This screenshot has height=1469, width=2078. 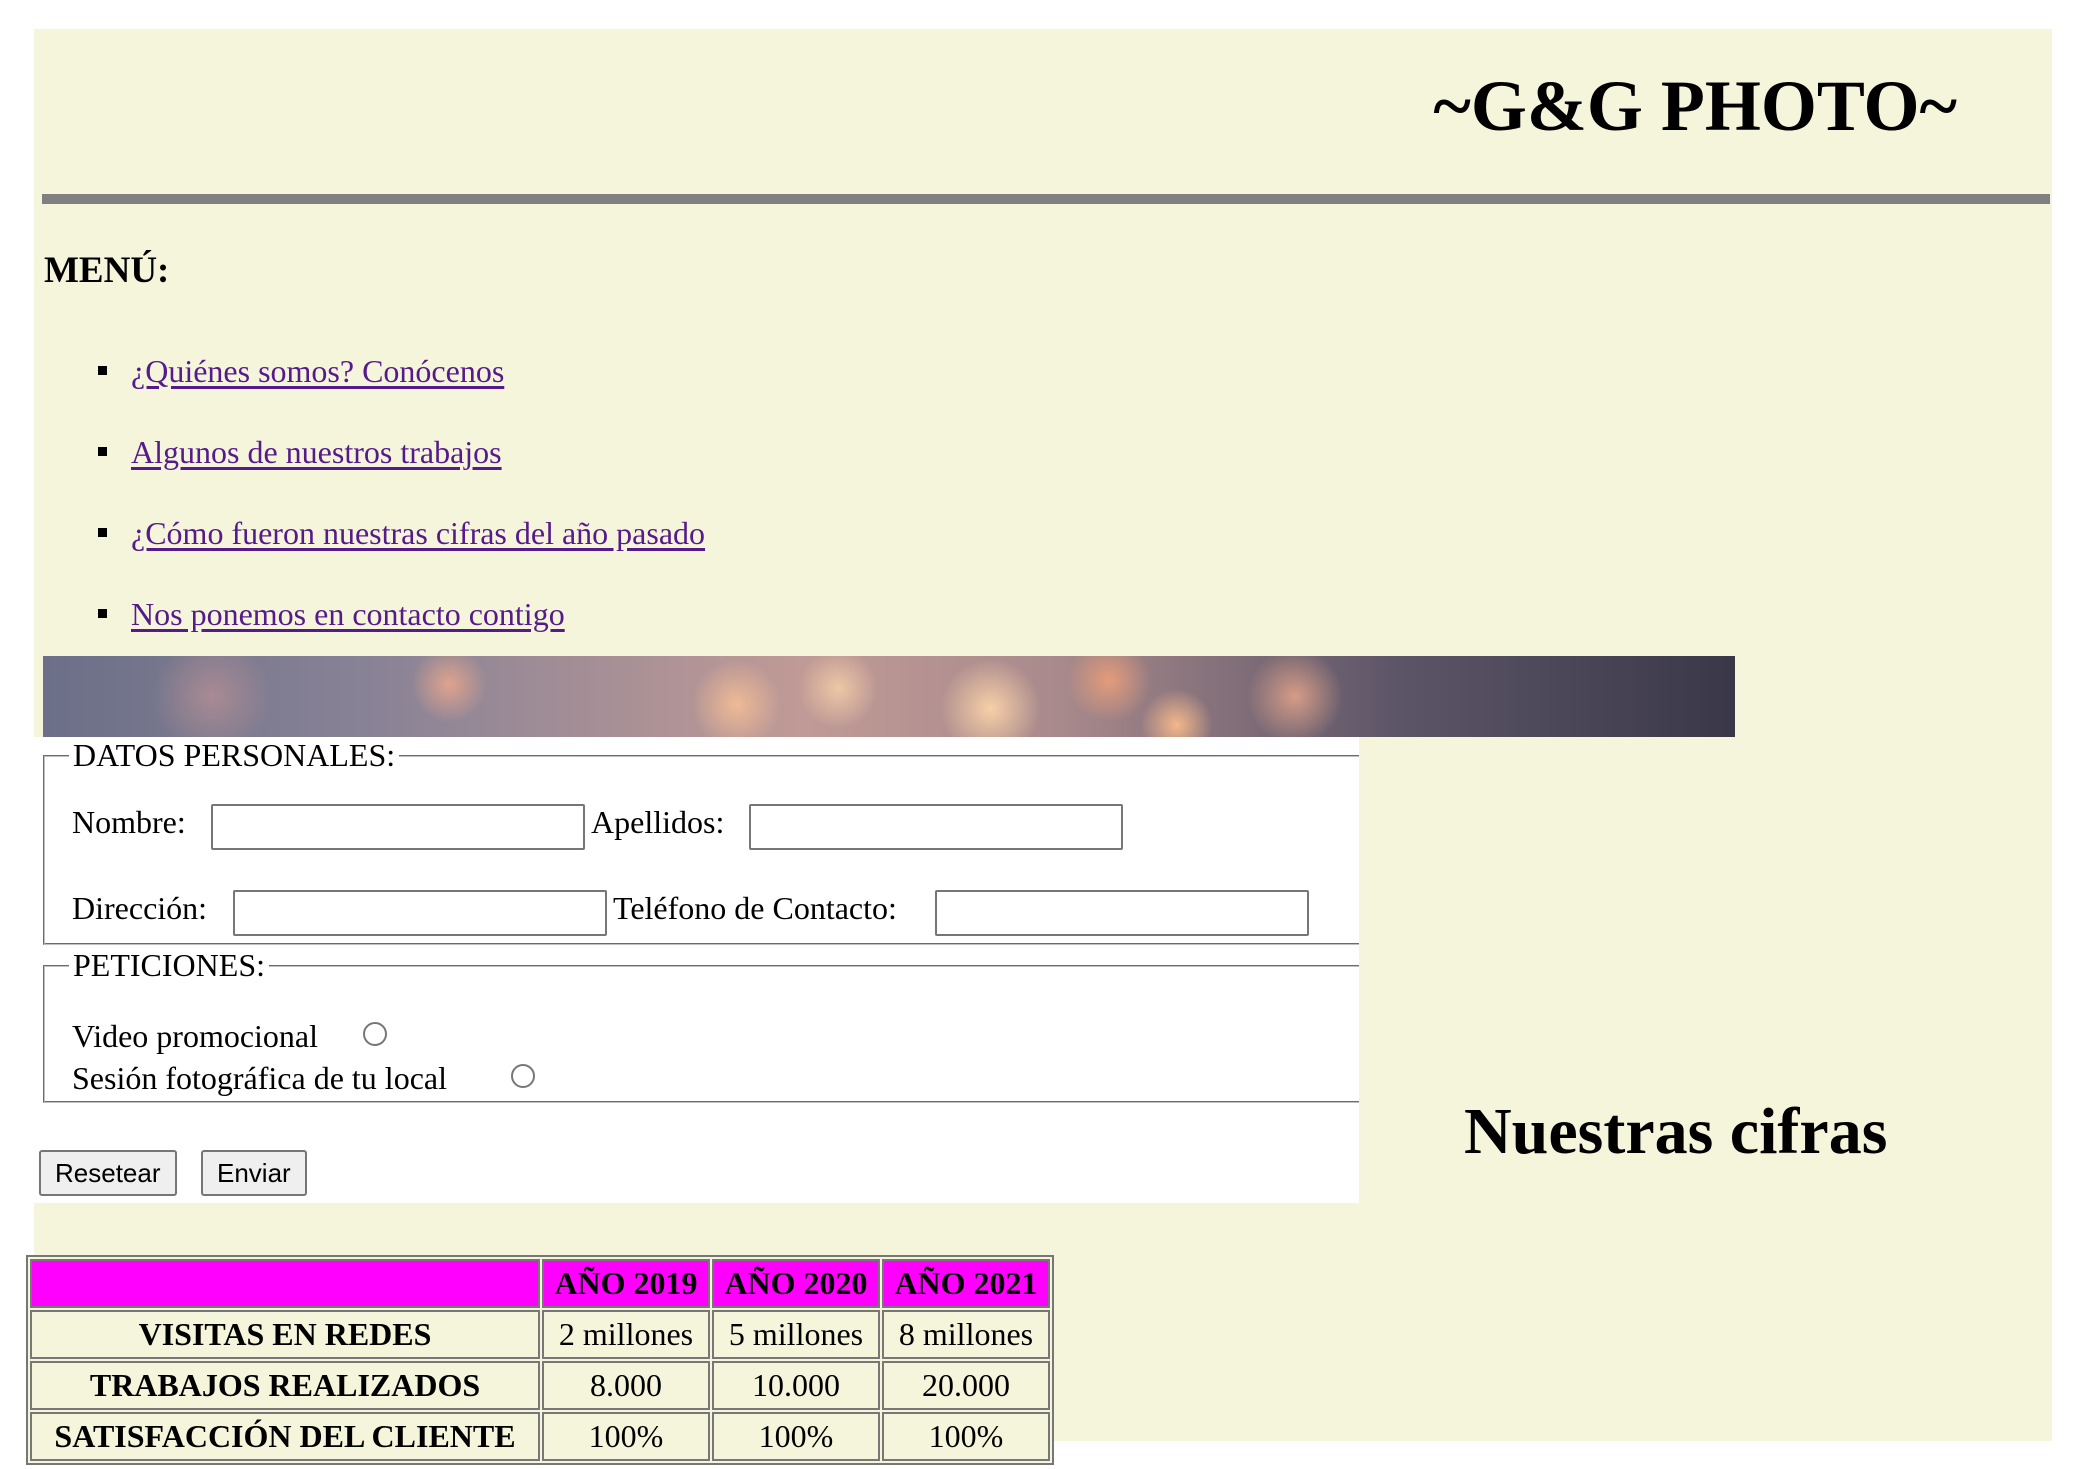 I want to click on table-cell: 8.000, so click(x=626, y=1385).